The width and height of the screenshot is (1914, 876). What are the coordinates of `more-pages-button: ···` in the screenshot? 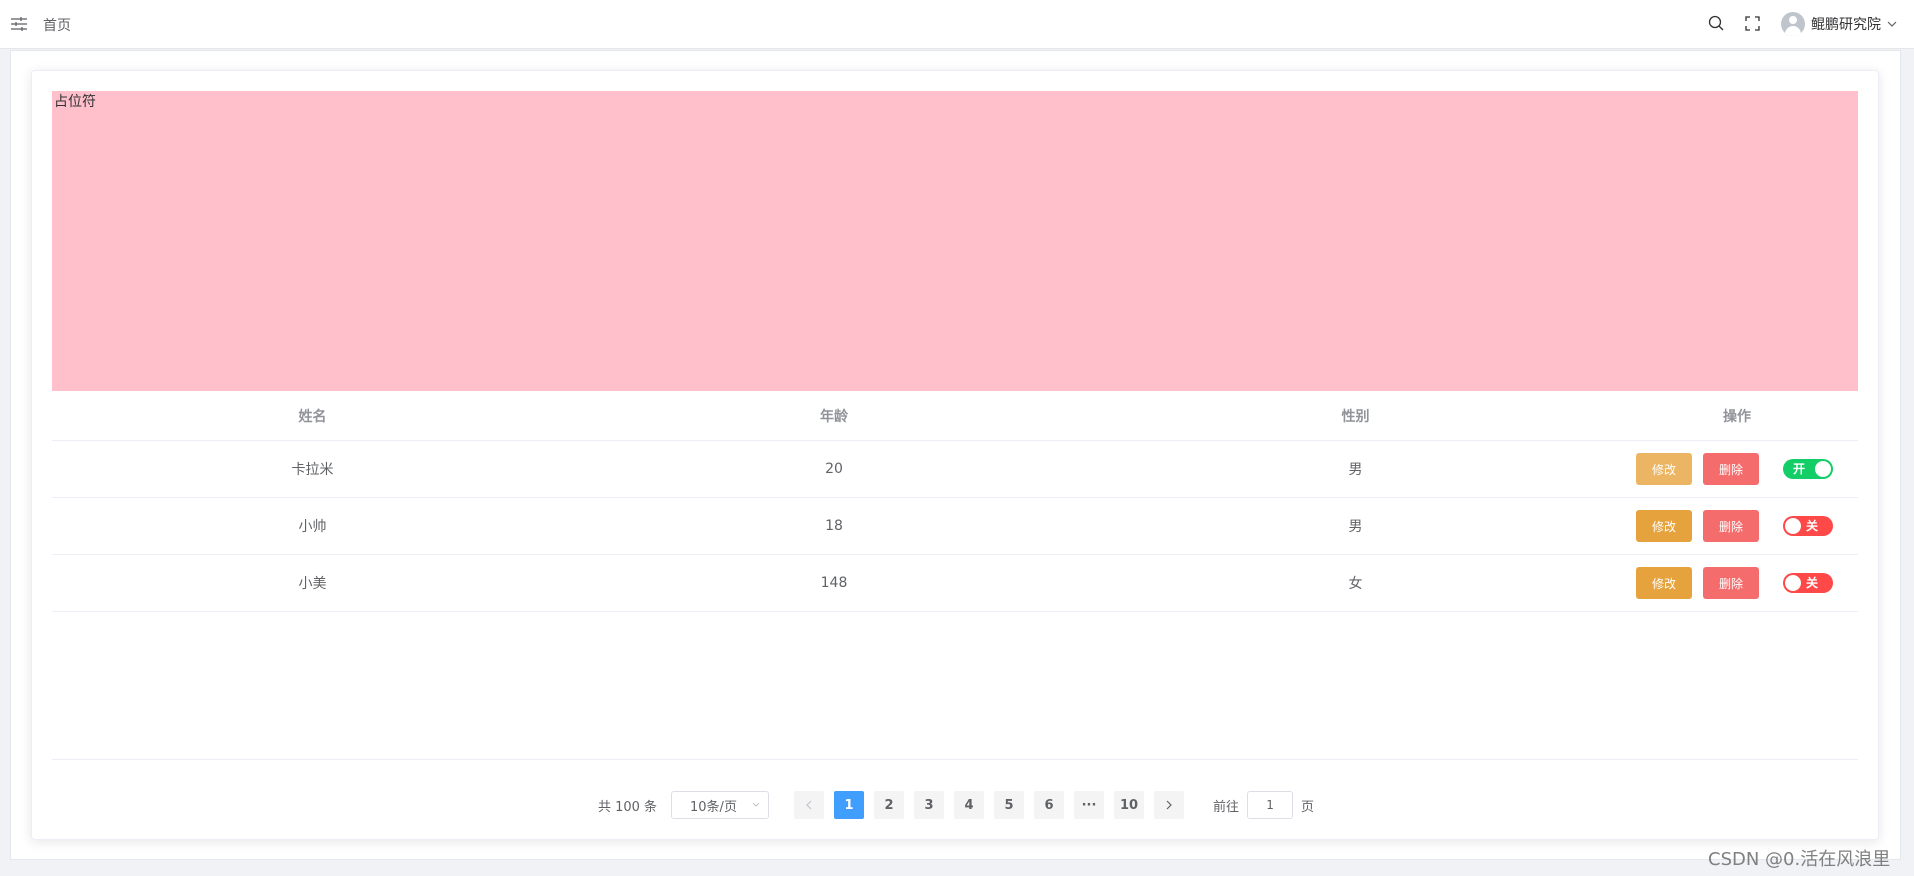 It's located at (1089, 805).